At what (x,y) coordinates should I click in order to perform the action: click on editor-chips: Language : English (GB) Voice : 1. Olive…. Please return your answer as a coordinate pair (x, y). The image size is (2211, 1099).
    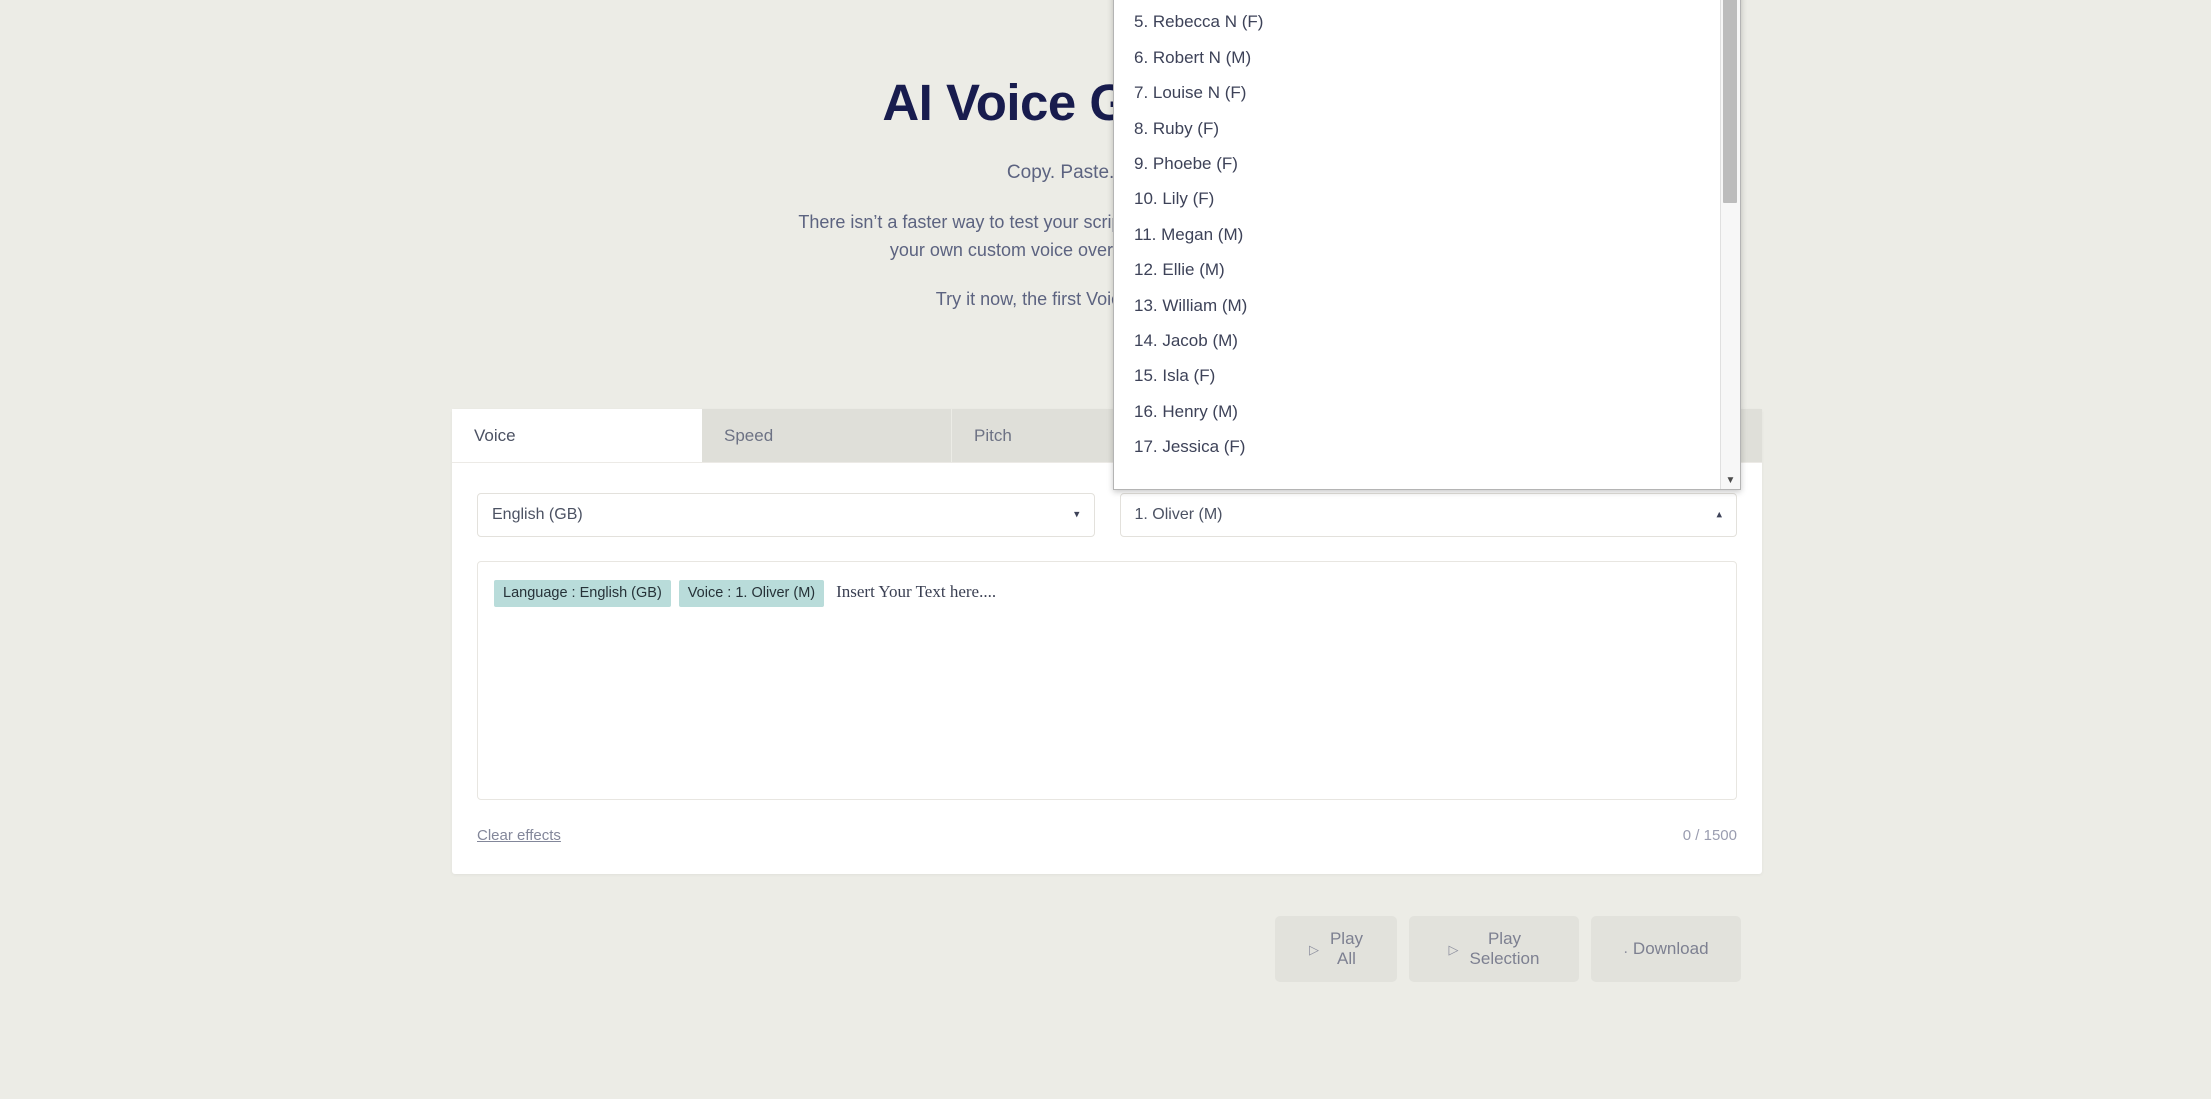
    Looking at the image, I should click on (1107, 593).